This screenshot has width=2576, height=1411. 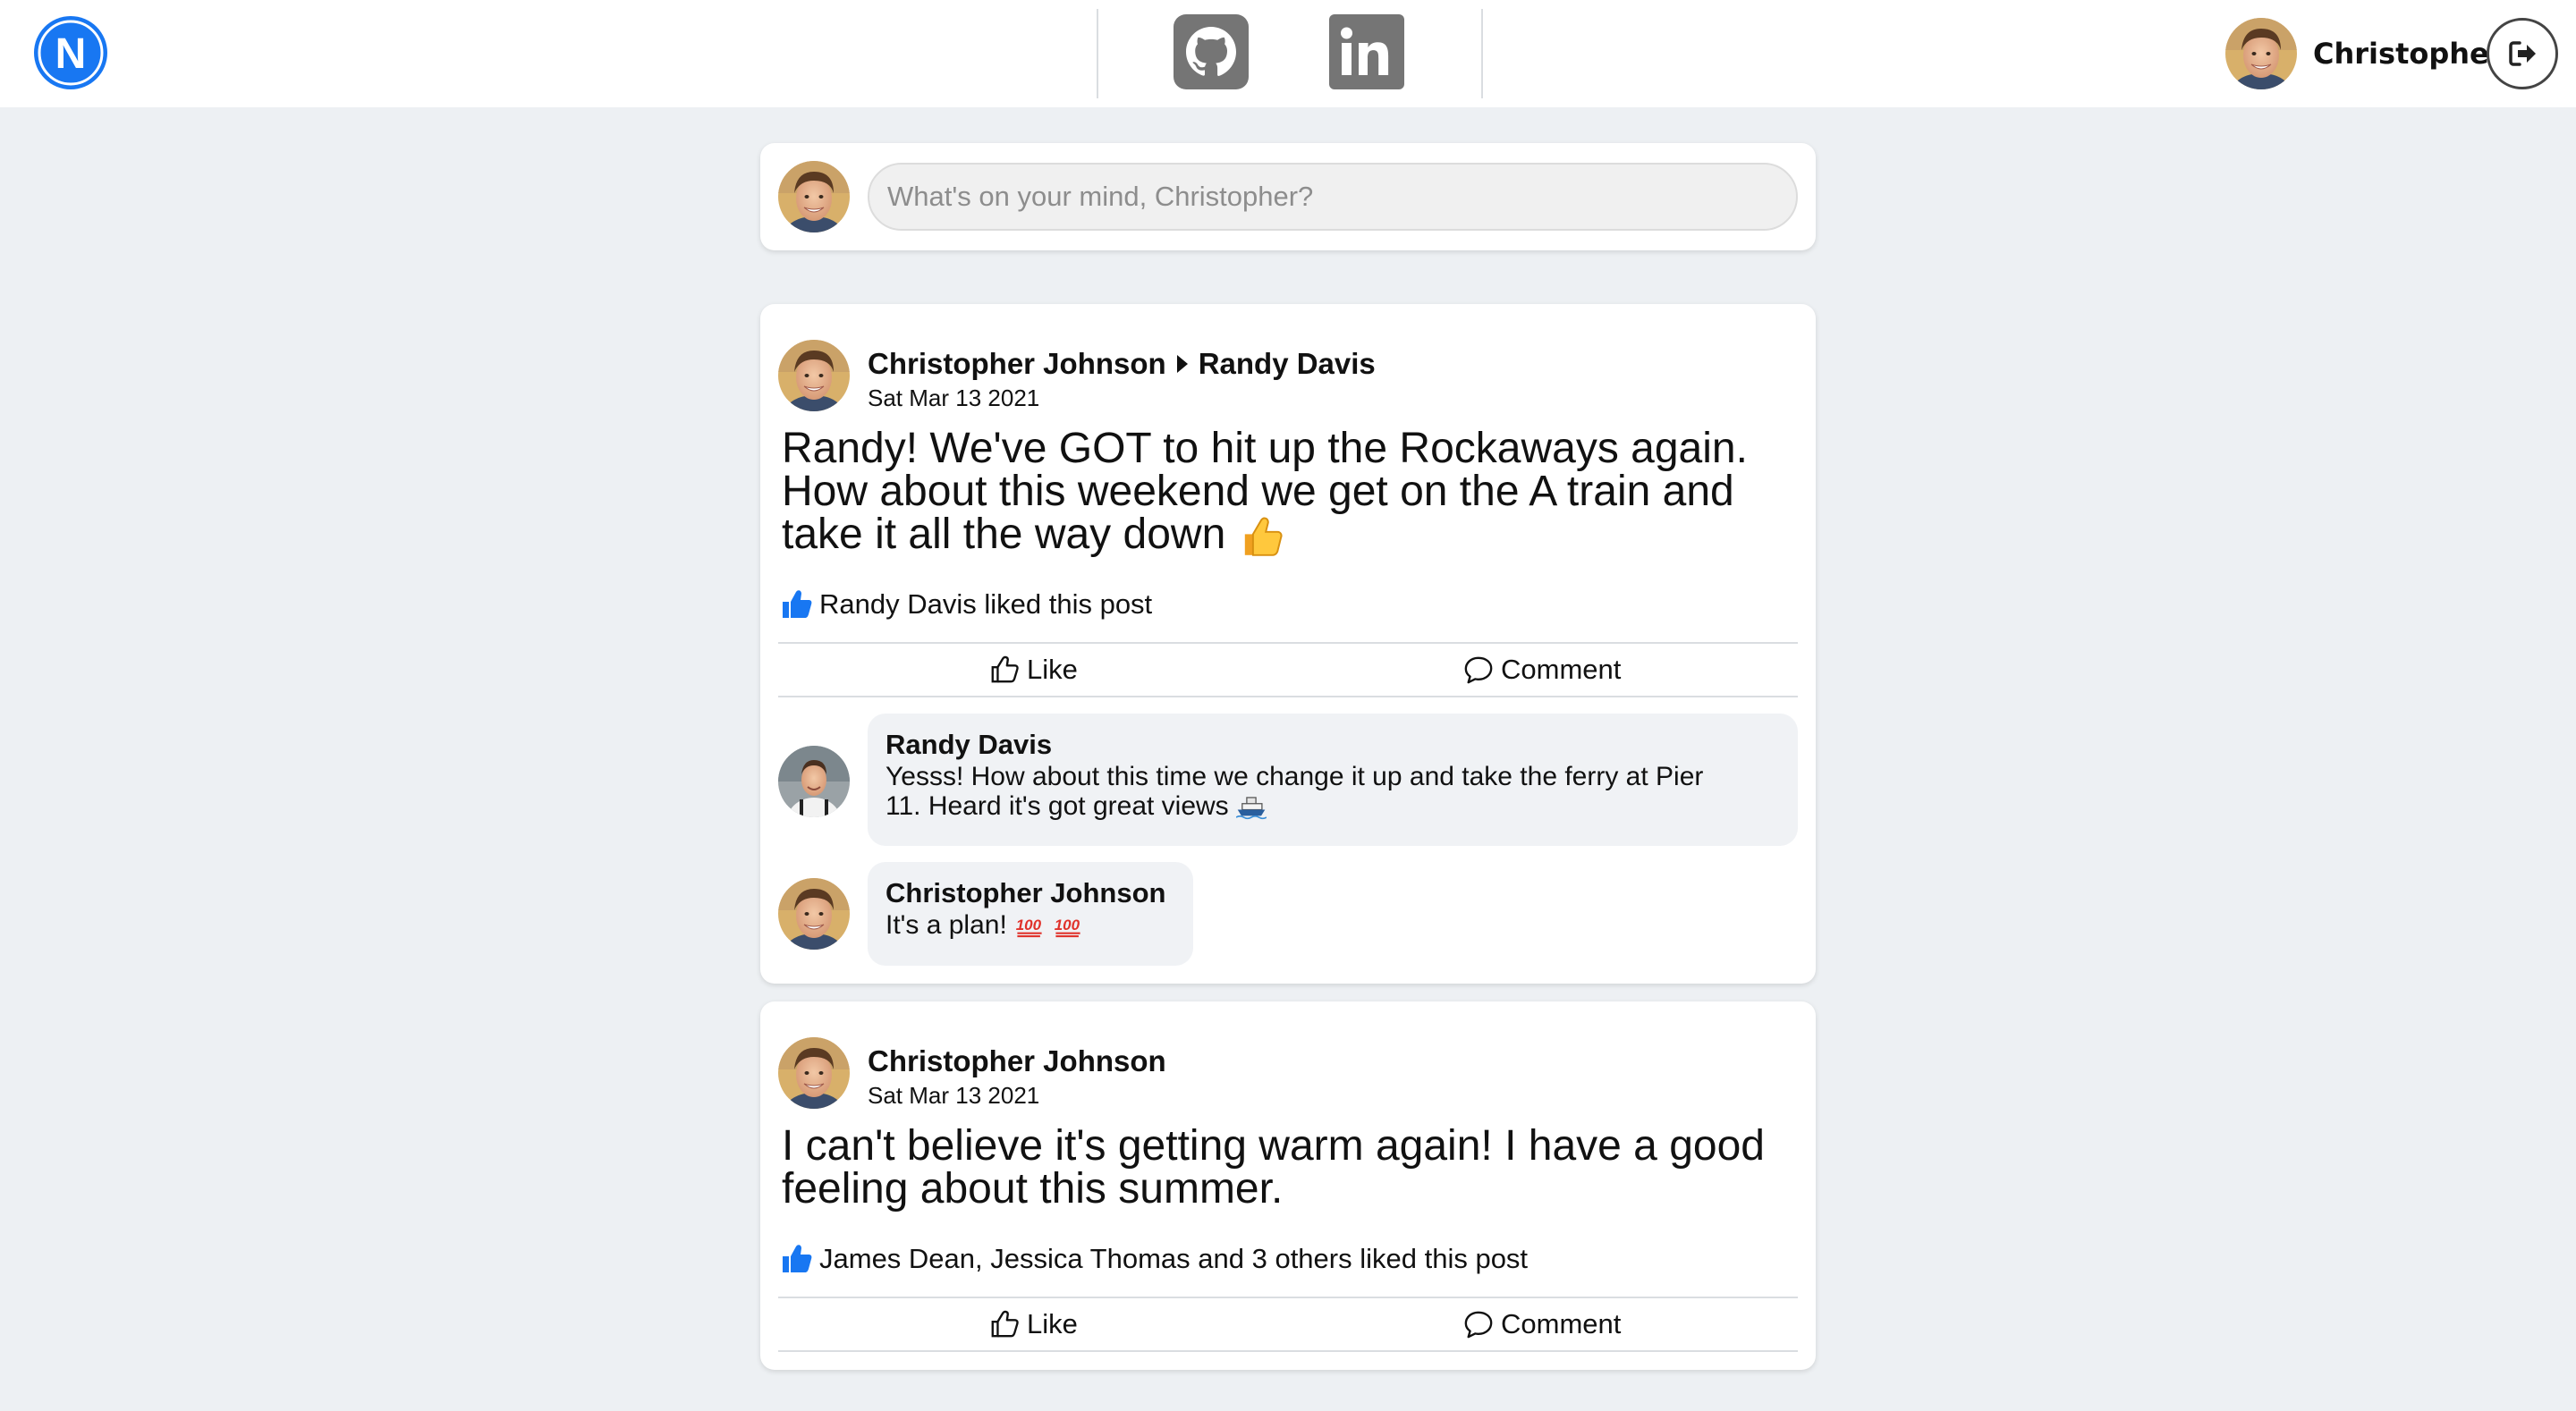 I want to click on likes-summary: Randy Davis liked this post, so click(x=966, y=604).